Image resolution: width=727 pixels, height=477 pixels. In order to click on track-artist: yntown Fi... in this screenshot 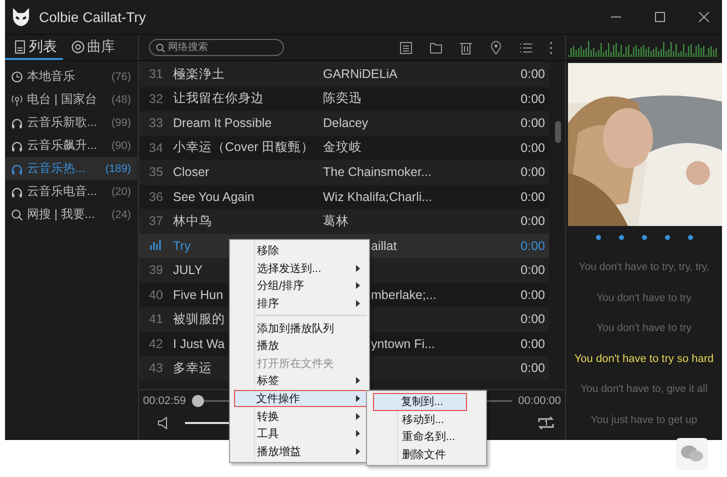, I will do `click(403, 343)`.